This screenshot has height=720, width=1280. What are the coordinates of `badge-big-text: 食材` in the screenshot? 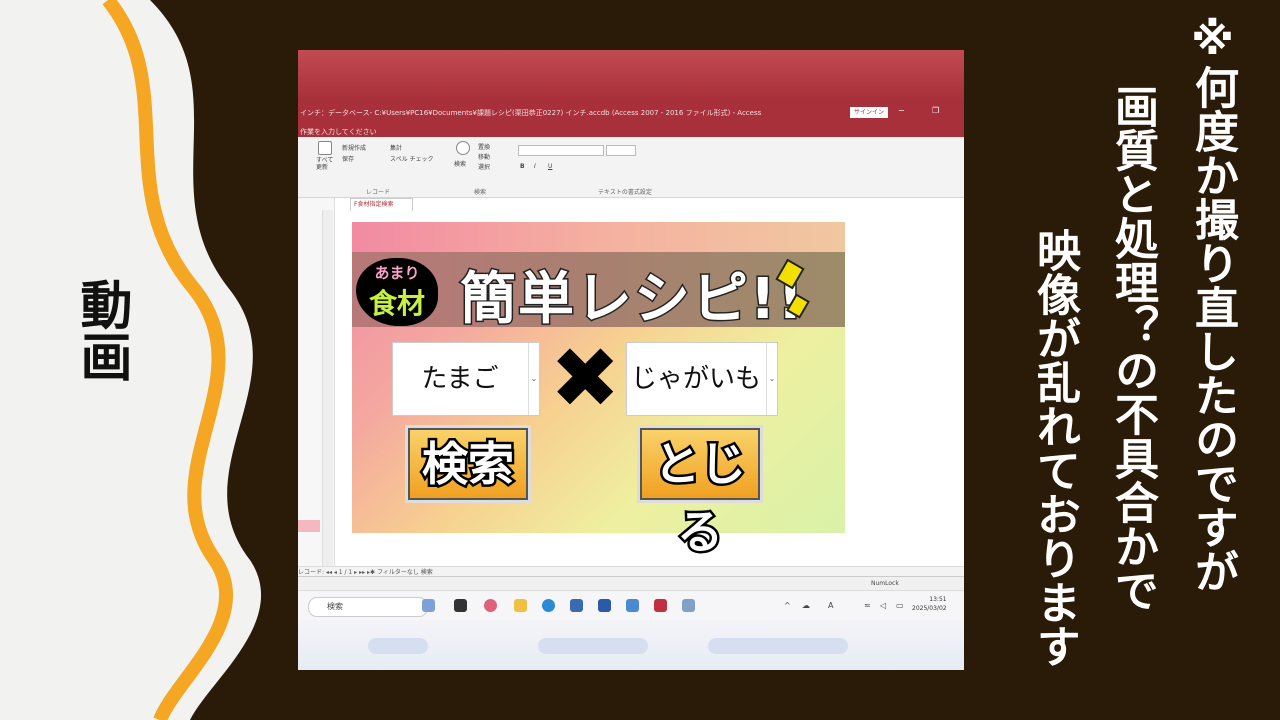 It's located at (396, 303).